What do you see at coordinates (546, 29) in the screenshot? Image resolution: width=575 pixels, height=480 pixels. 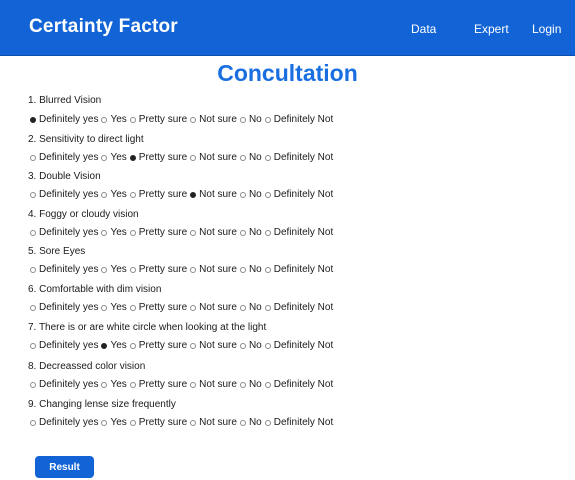 I see `nav-link-login: Login` at bounding box center [546, 29].